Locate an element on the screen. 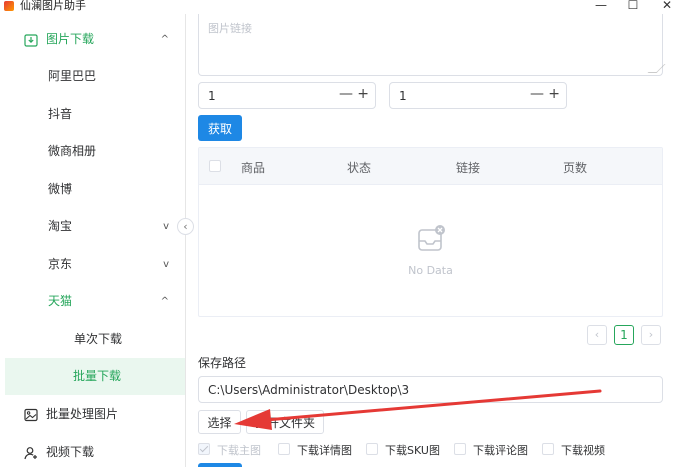 The image size is (683, 467). select-all-checkbox is located at coordinates (215, 166).